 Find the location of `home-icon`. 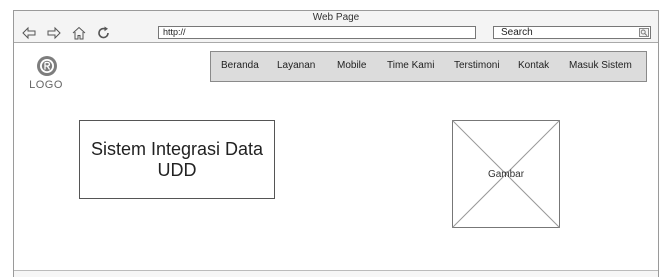

home-icon is located at coordinates (79, 33).